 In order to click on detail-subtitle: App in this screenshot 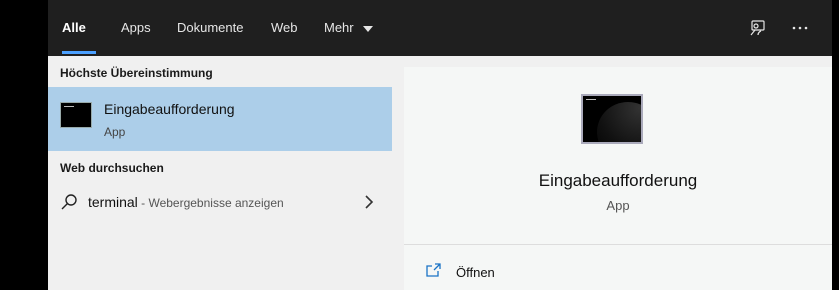, I will do `click(618, 205)`.